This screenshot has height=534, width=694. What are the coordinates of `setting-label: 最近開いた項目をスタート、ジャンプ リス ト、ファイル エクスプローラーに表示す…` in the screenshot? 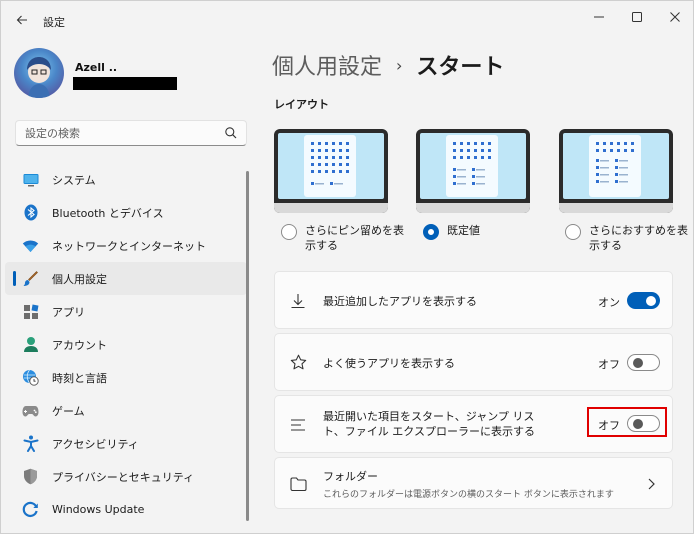 It's located at (429, 424).